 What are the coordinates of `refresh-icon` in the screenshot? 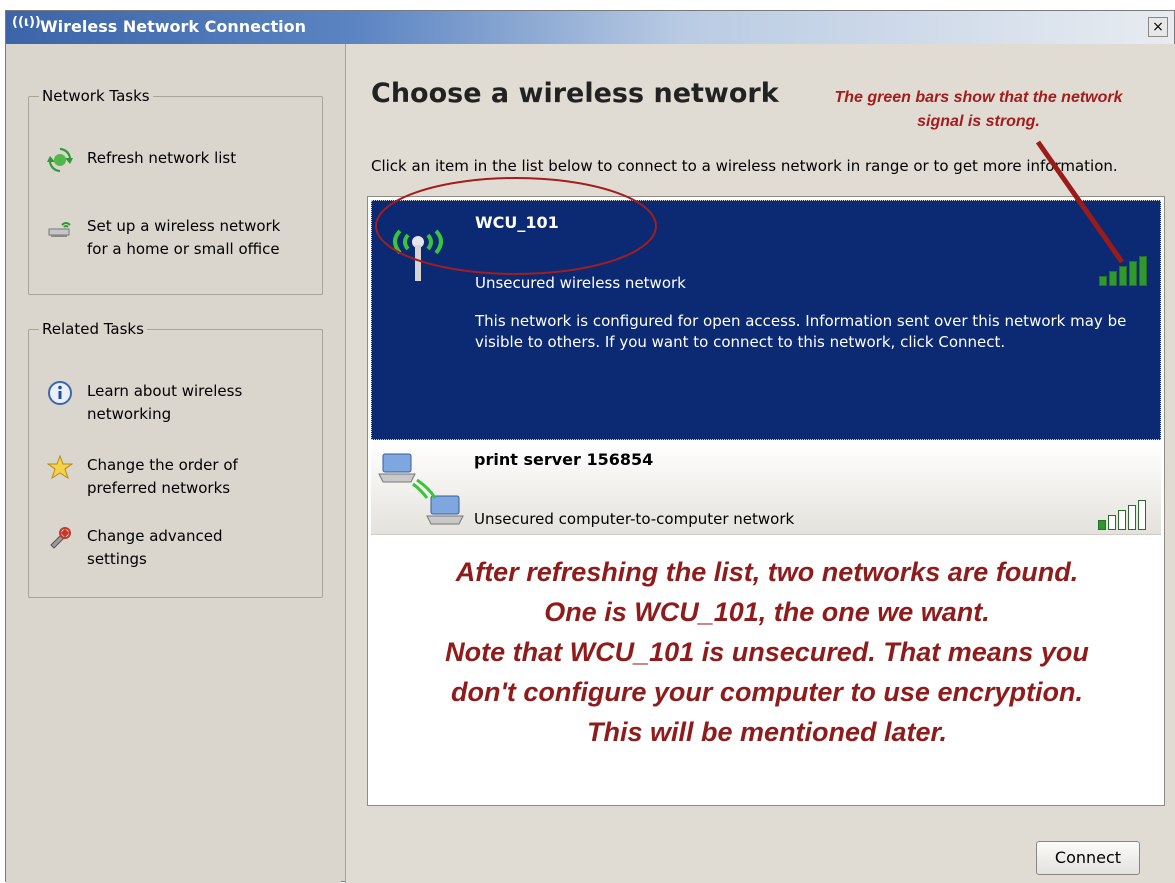 It's located at (60, 160).